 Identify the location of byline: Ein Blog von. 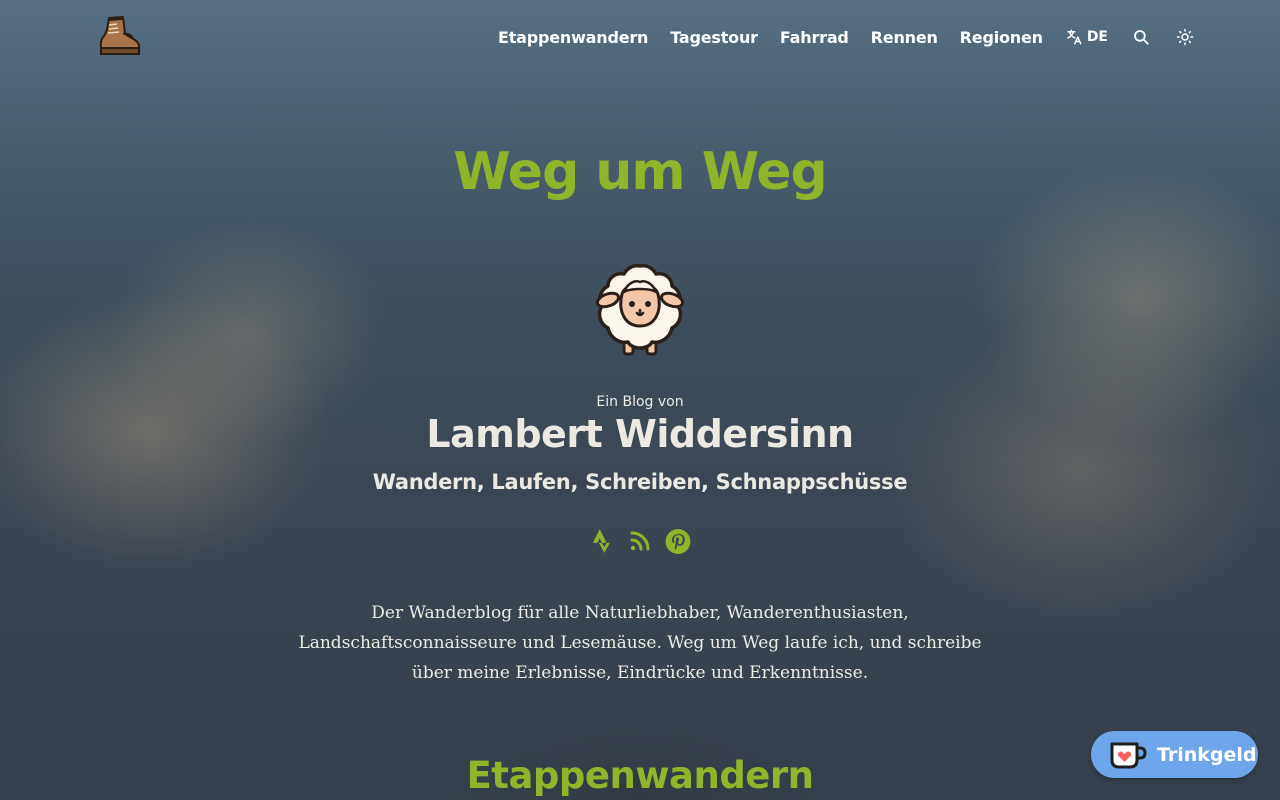
(640, 402).